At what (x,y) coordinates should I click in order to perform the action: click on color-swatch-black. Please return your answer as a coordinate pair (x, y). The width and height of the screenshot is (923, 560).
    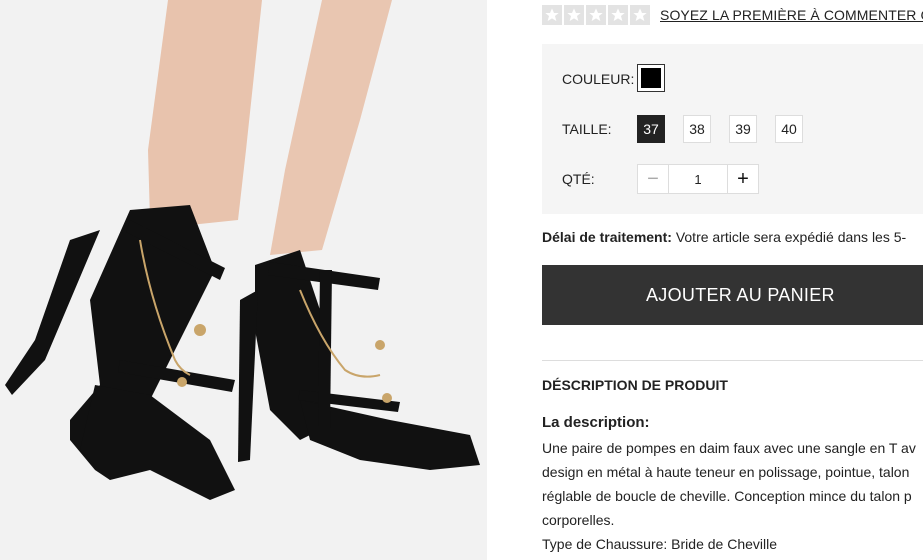
    Looking at the image, I should click on (651, 78).